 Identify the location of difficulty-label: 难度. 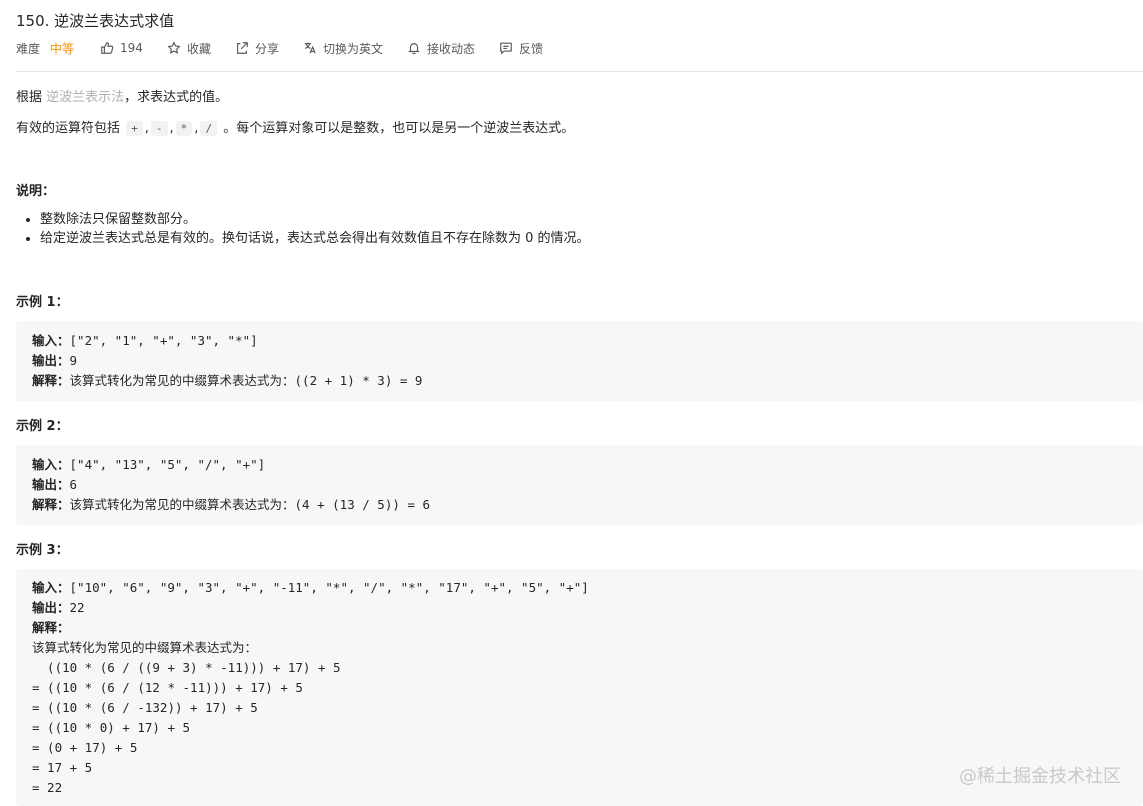
(28, 48).